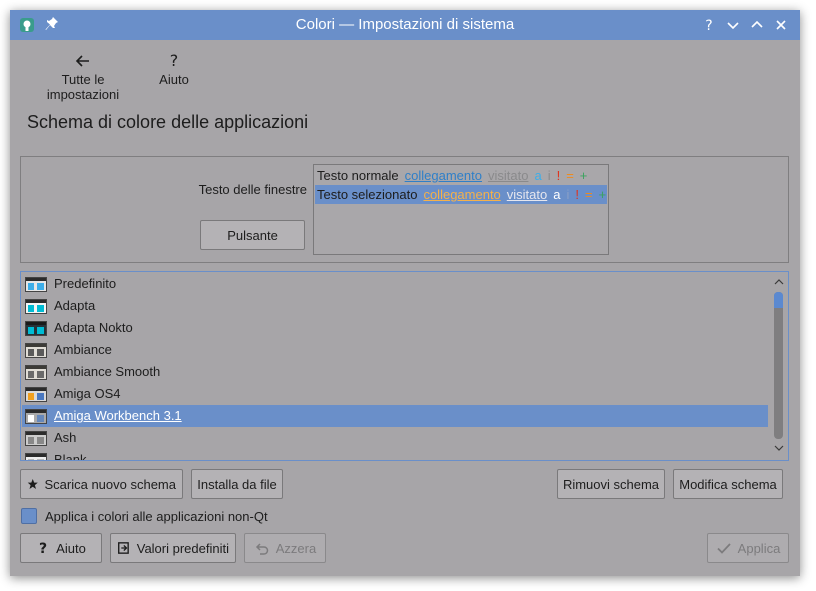 The height and width of the screenshot is (591, 816). What do you see at coordinates (570, 175) in the screenshot?
I see `normal-neutral: =` at bounding box center [570, 175].